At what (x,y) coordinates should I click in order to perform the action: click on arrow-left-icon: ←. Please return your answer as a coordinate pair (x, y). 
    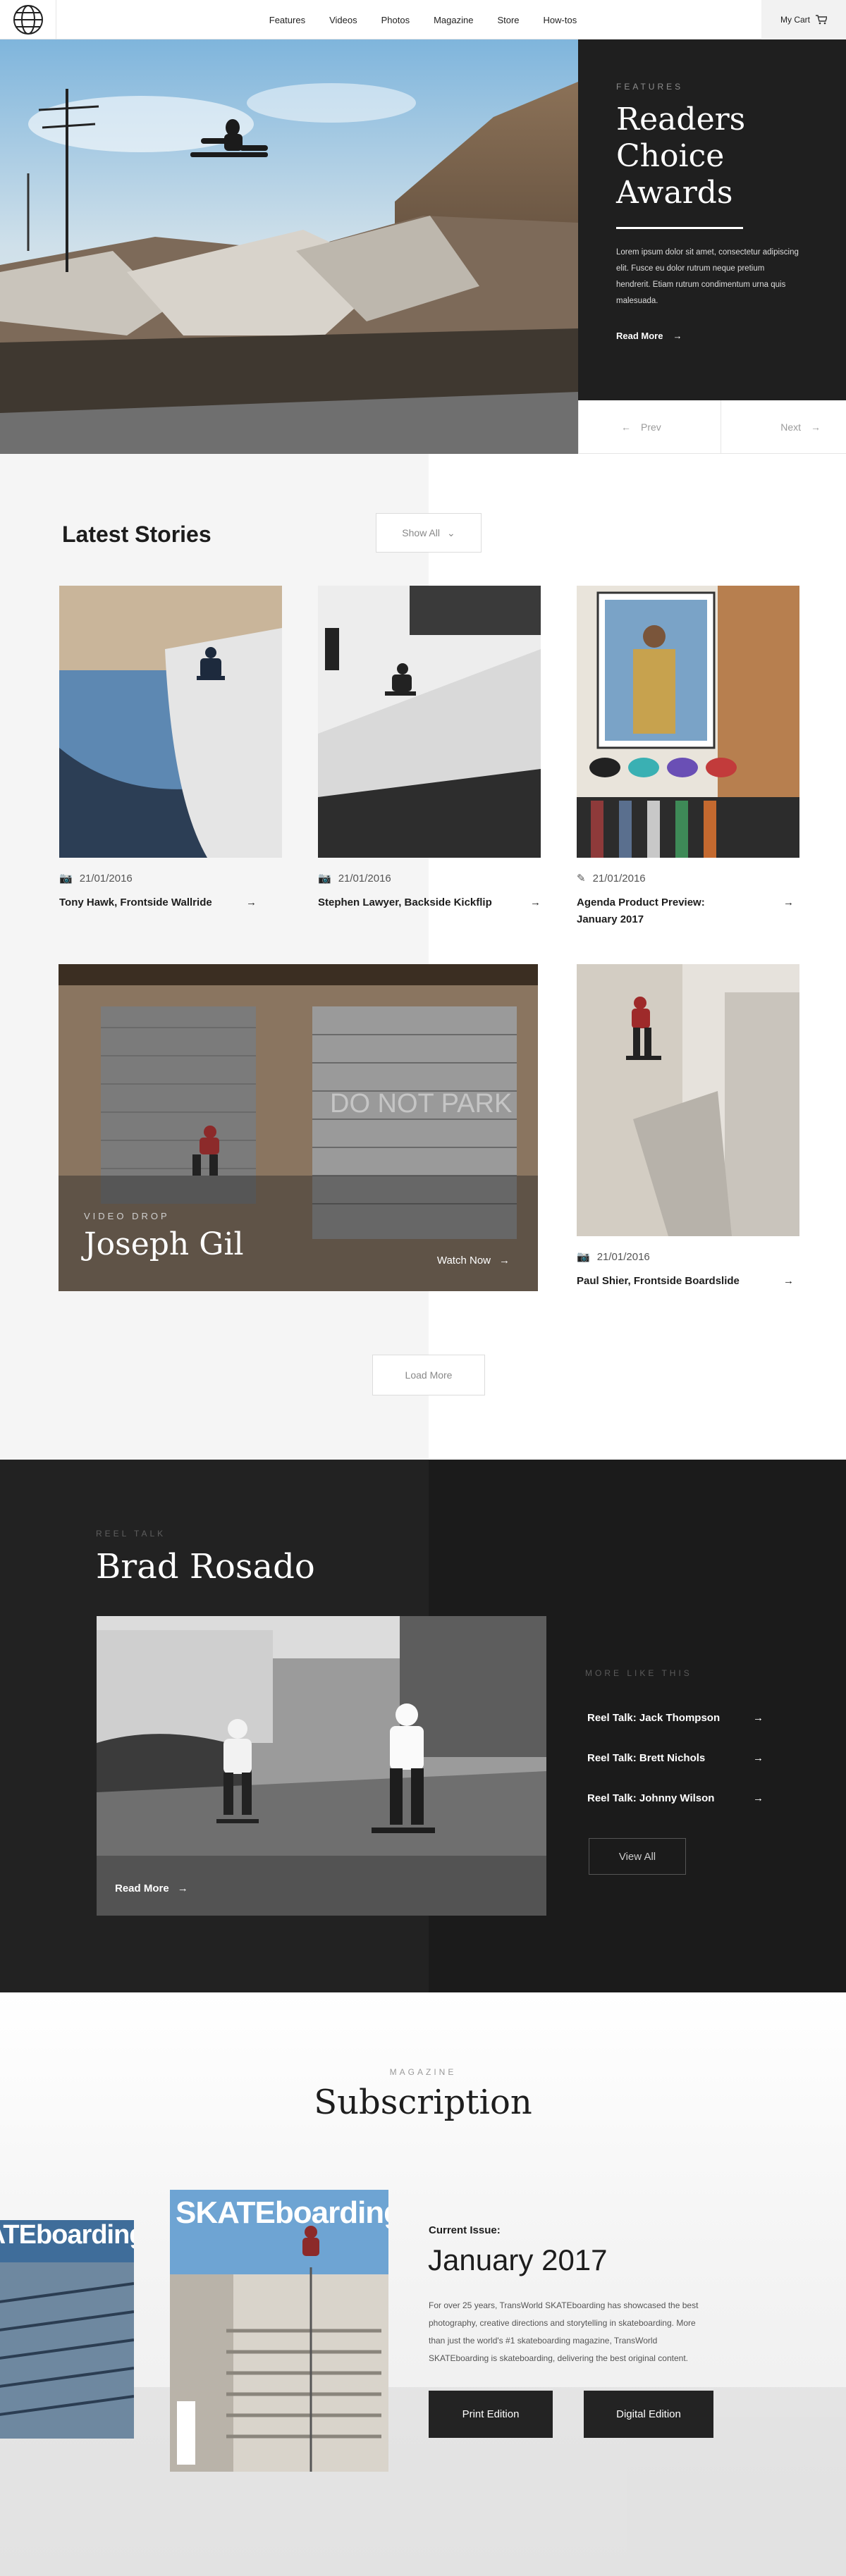
    Looking at the image, I should click on (626, 427).